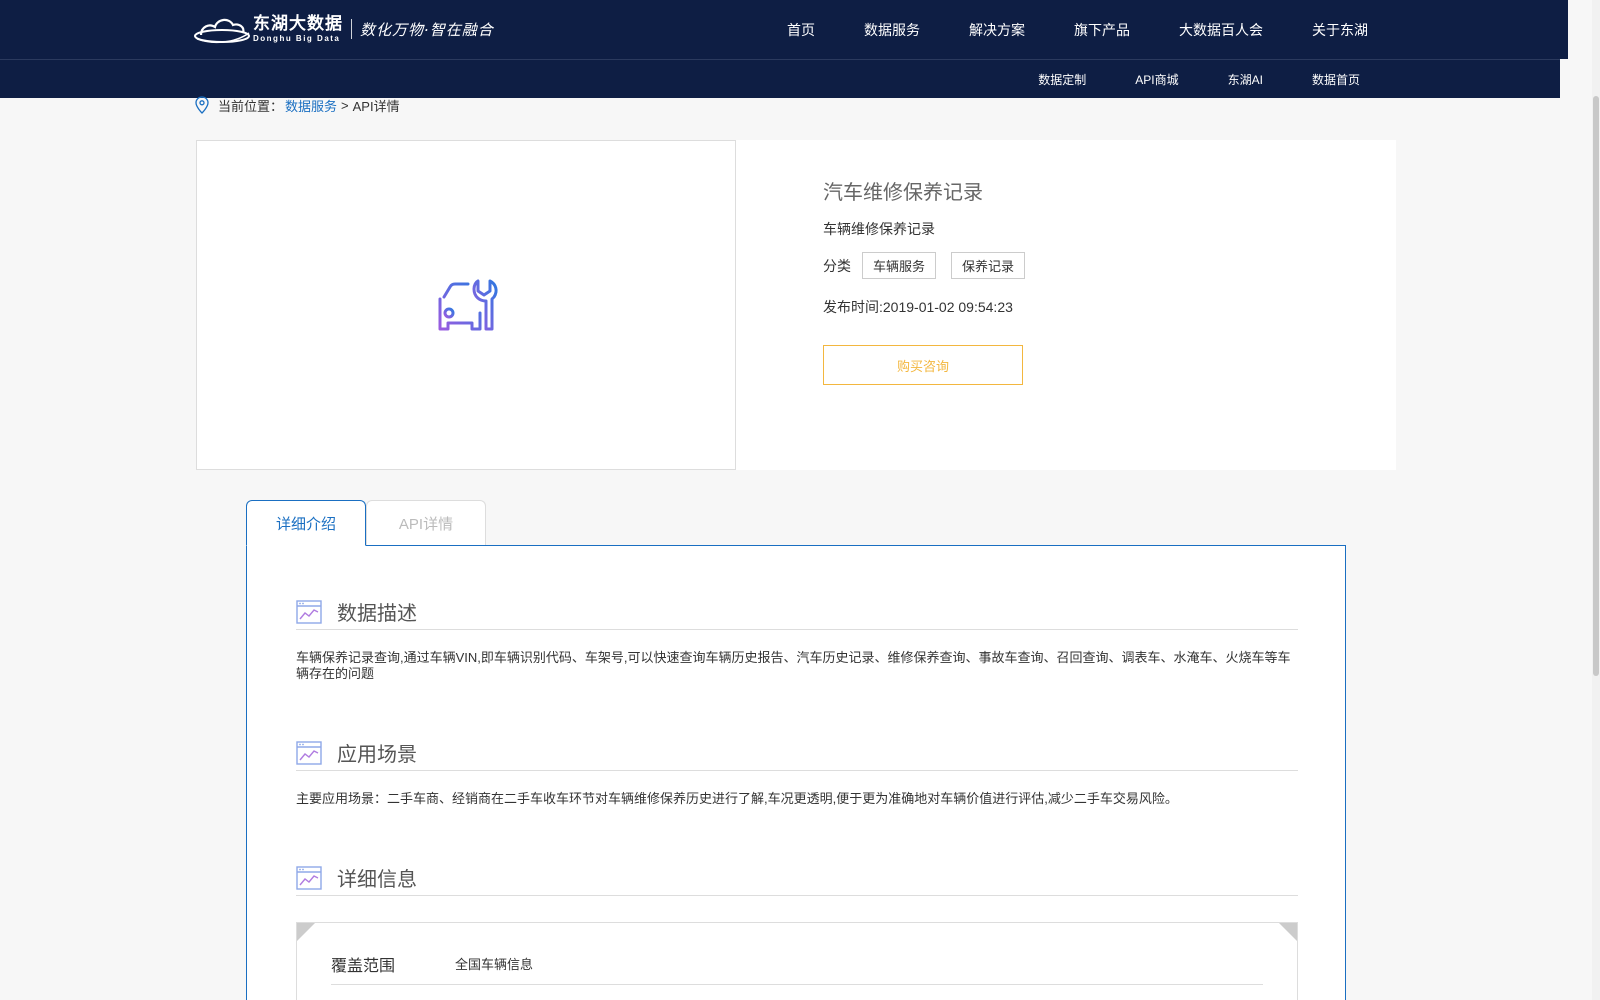 The height and width of the screenshot is (1000, 1600). Describe the element at coordinates (377, 613) in the screenshot. I see `section-title: 数据描述` at that location.